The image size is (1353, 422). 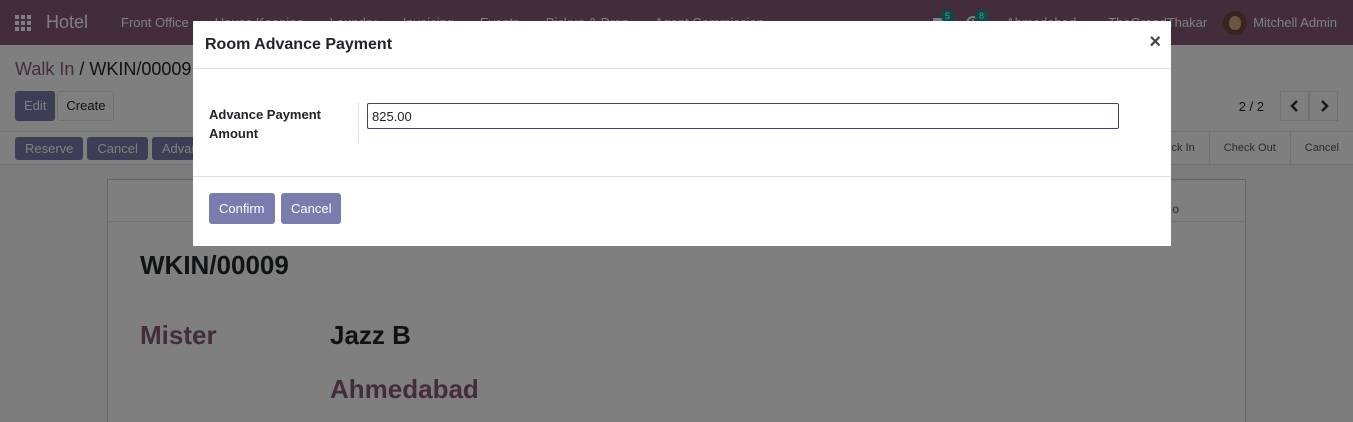 I want to click on dialog-header: Room Advance Payment ×, so click(x=682, y=45).